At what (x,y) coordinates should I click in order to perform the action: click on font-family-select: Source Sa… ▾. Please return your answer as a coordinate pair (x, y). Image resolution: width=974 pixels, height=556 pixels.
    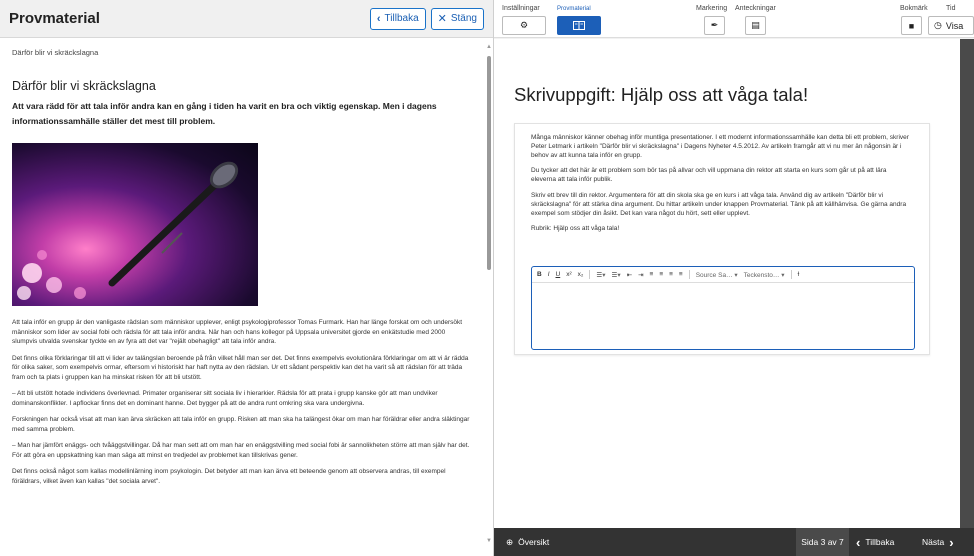
    Looking at the image, I should click on (717, 275).